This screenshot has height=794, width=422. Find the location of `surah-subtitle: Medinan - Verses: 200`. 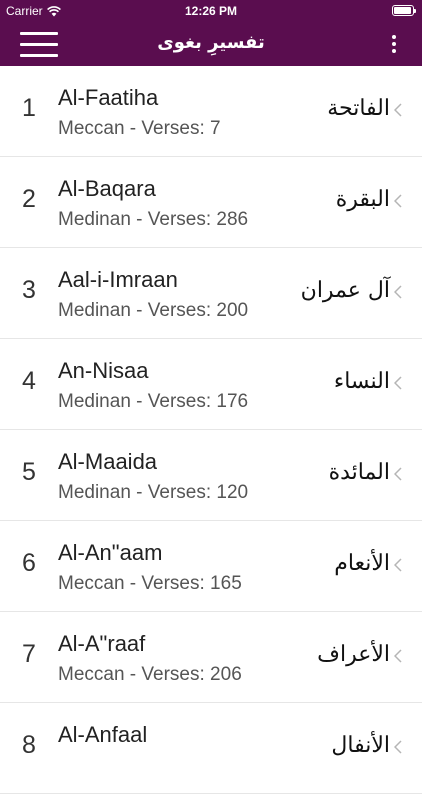

surah-subtitle: Medinan - Verses: 200 is located at coordinates (153, 310).